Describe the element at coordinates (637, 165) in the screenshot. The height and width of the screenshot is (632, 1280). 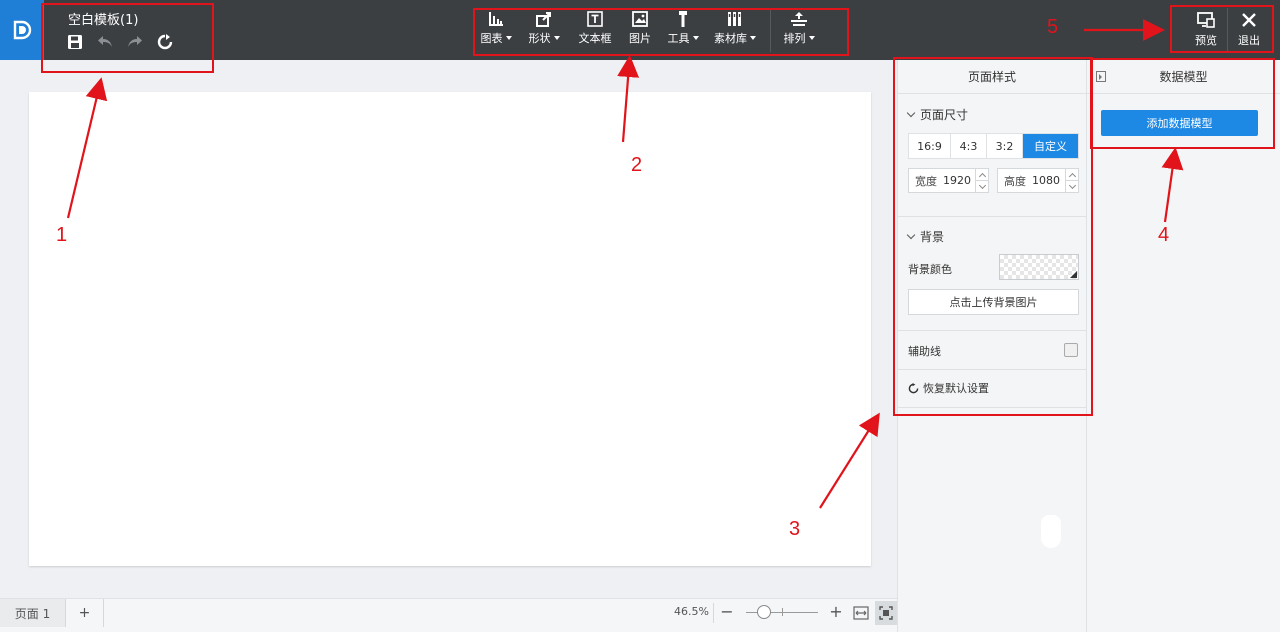
I see `annotation-label-2: 2` at that location.